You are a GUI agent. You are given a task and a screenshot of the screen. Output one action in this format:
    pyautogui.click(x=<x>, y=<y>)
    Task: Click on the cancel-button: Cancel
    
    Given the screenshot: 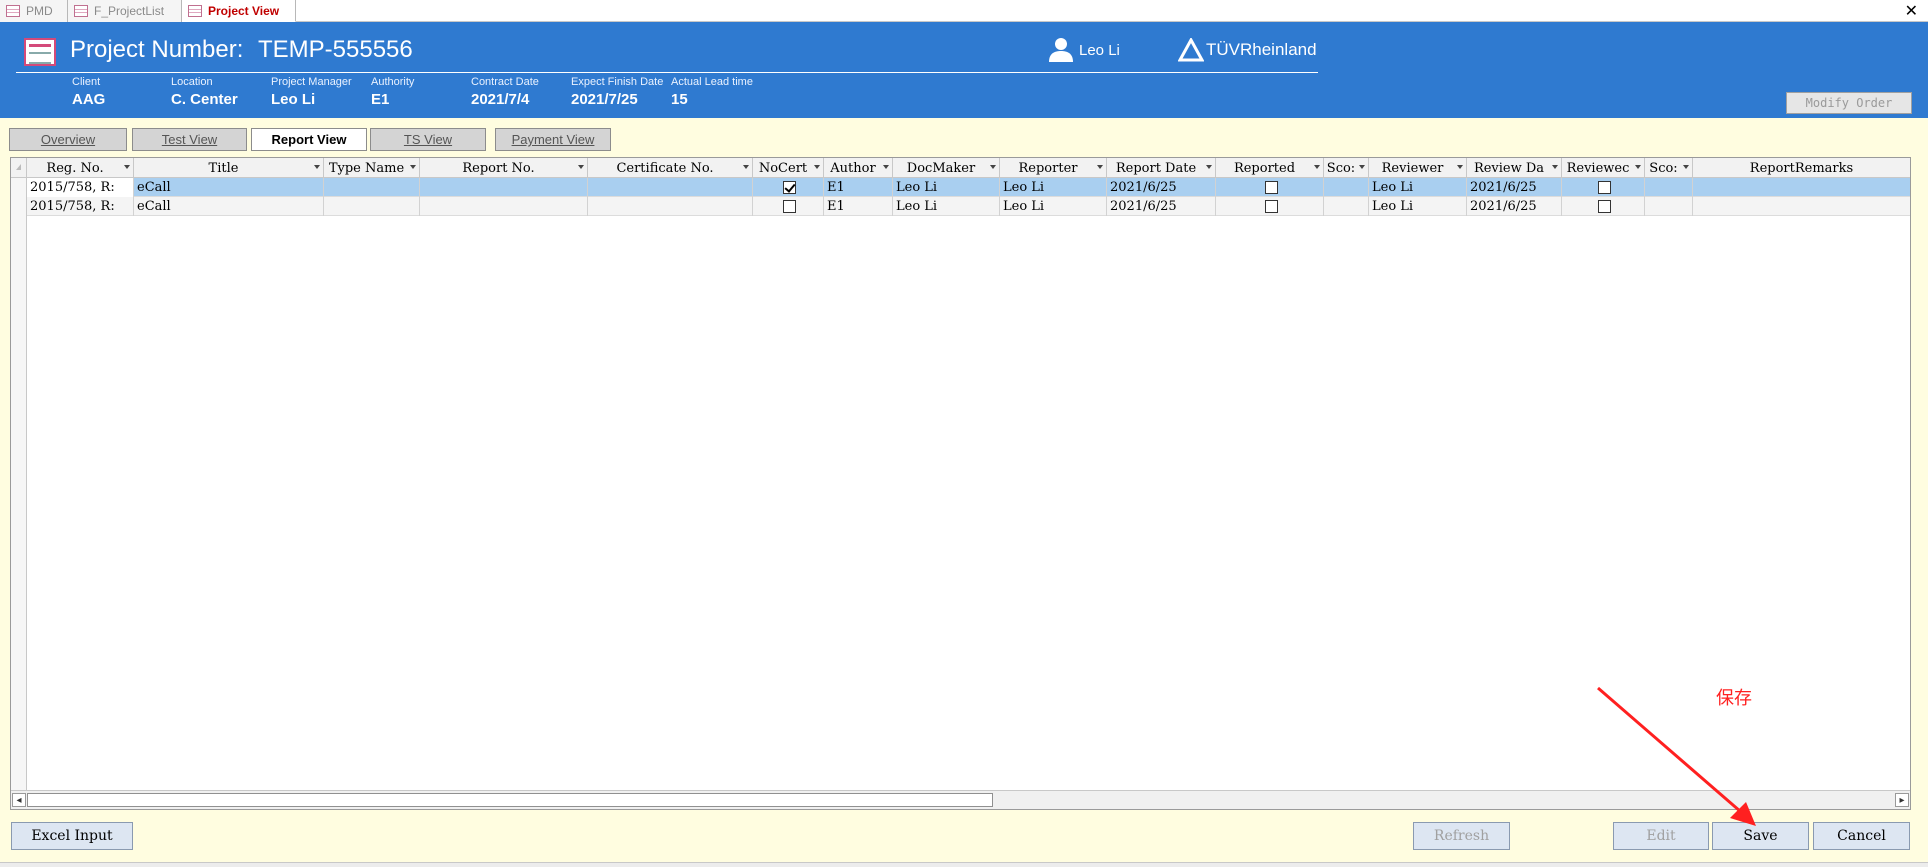 What is the action you would take?
    pyautogui.click(x=1861, y=836)
    